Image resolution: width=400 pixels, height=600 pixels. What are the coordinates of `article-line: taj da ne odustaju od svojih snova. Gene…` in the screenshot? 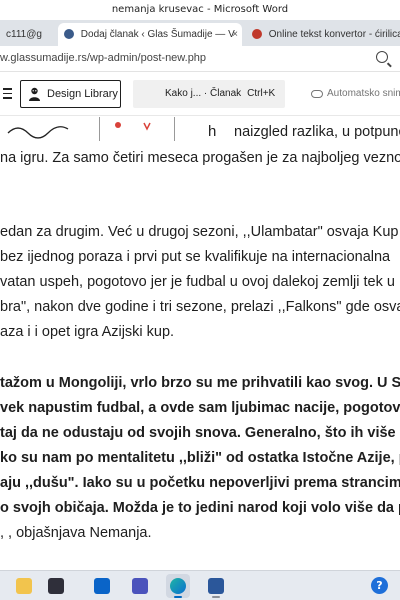 It's located at (198, 433).